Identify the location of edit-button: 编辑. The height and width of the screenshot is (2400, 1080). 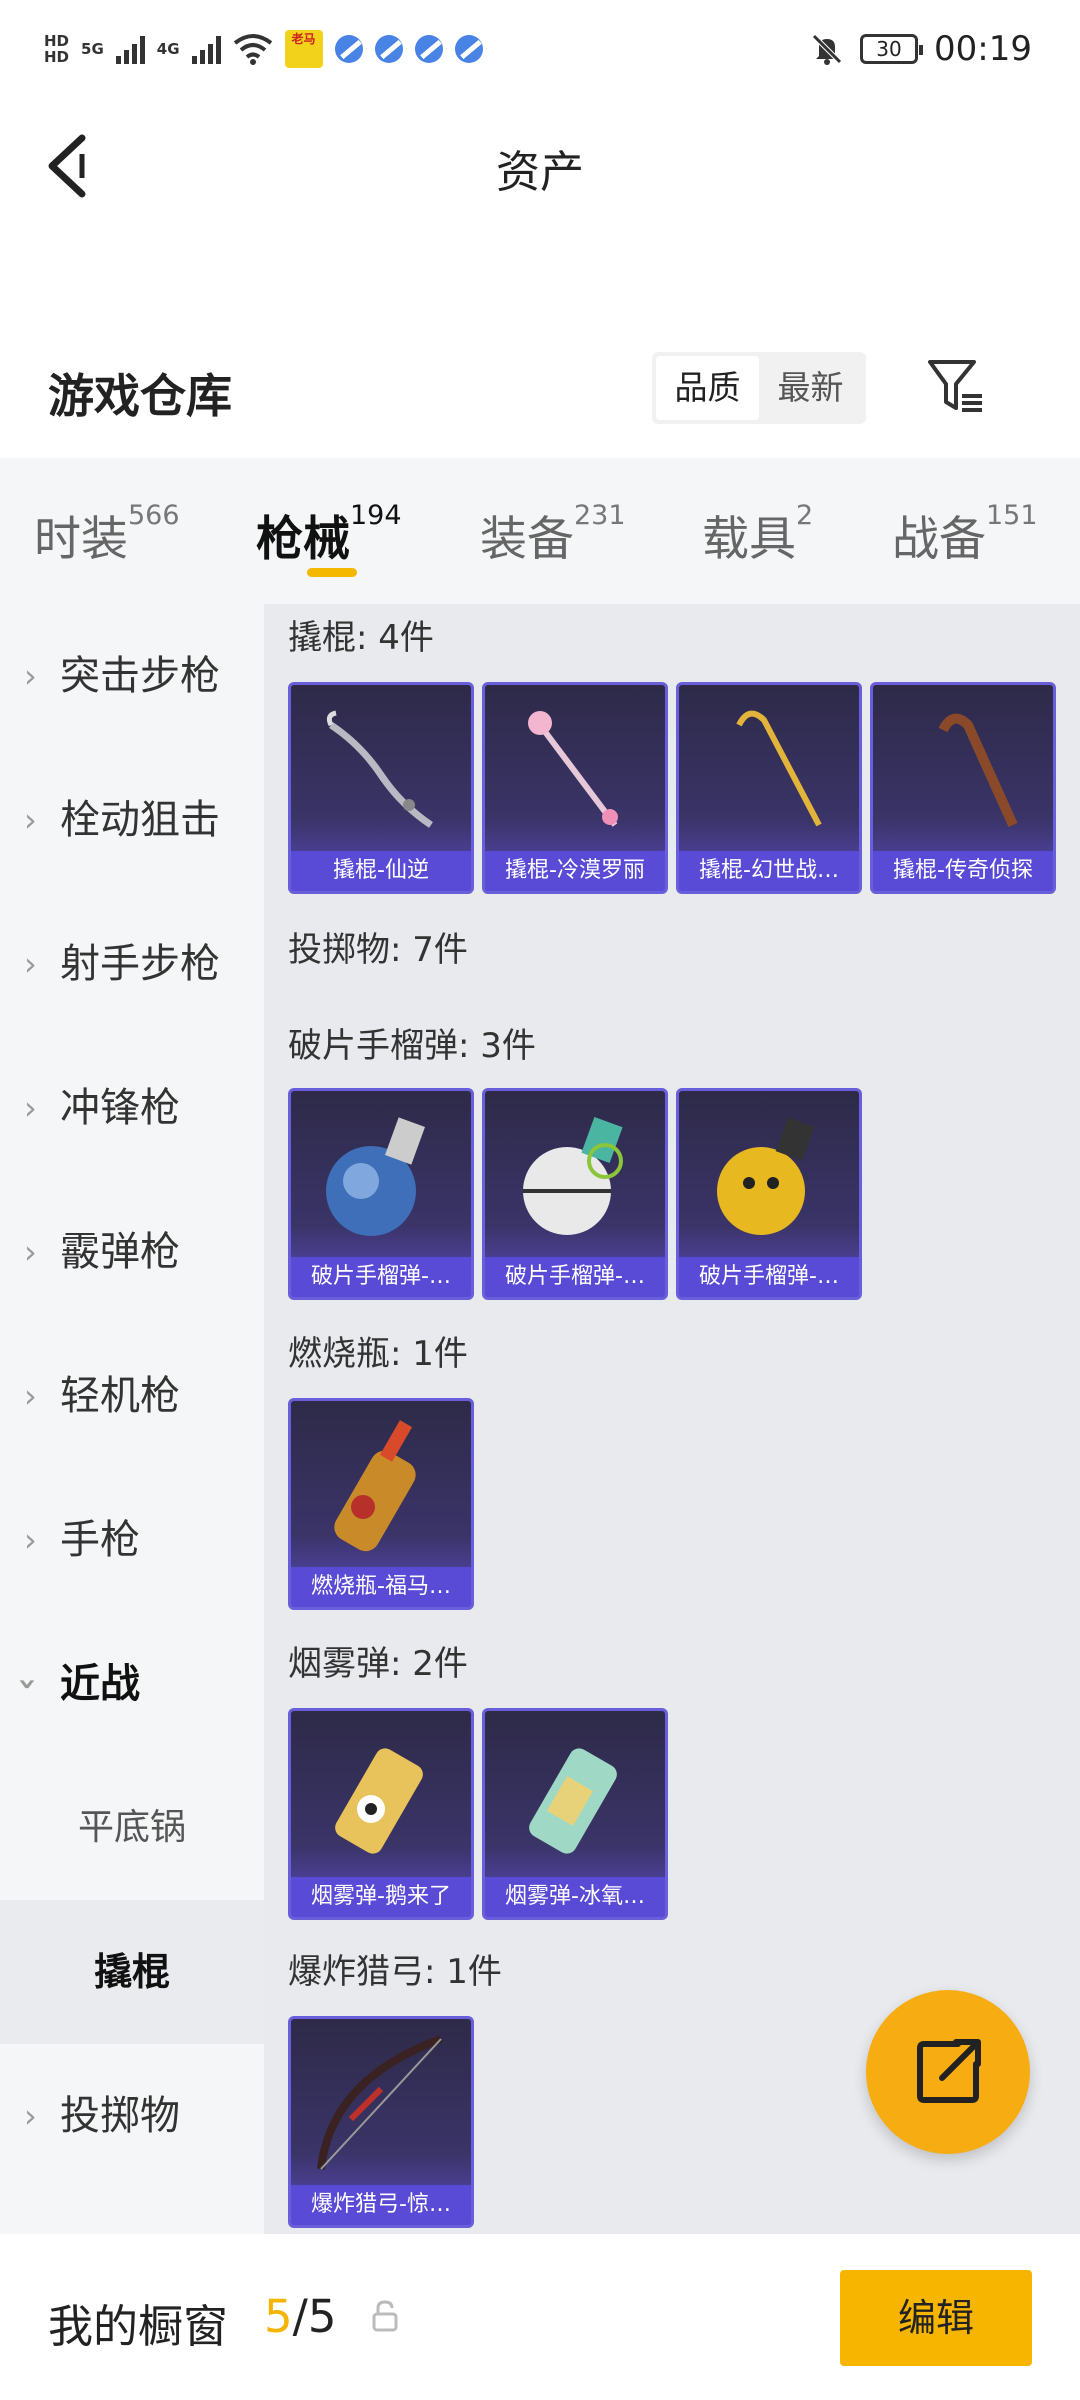
(936, 2318).